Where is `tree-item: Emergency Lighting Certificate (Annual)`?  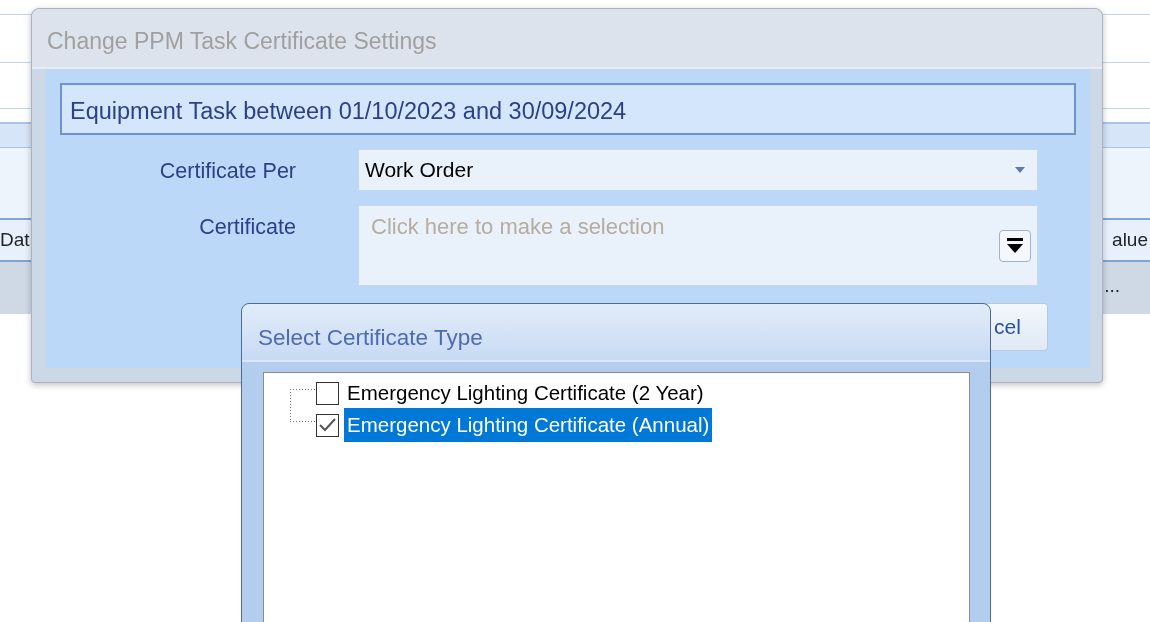 tree-item: Emergency Lighting Certificate (Annual) is located at coordinates (528, 425).